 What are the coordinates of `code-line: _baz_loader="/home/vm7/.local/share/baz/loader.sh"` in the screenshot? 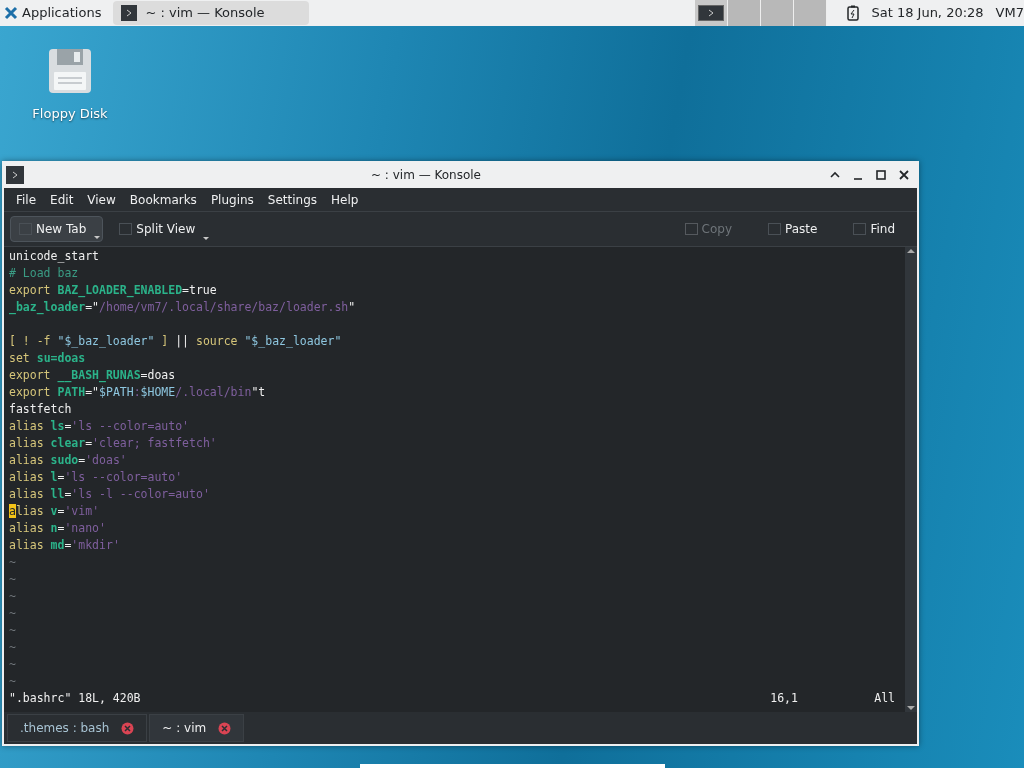 It's located at (183, 307).